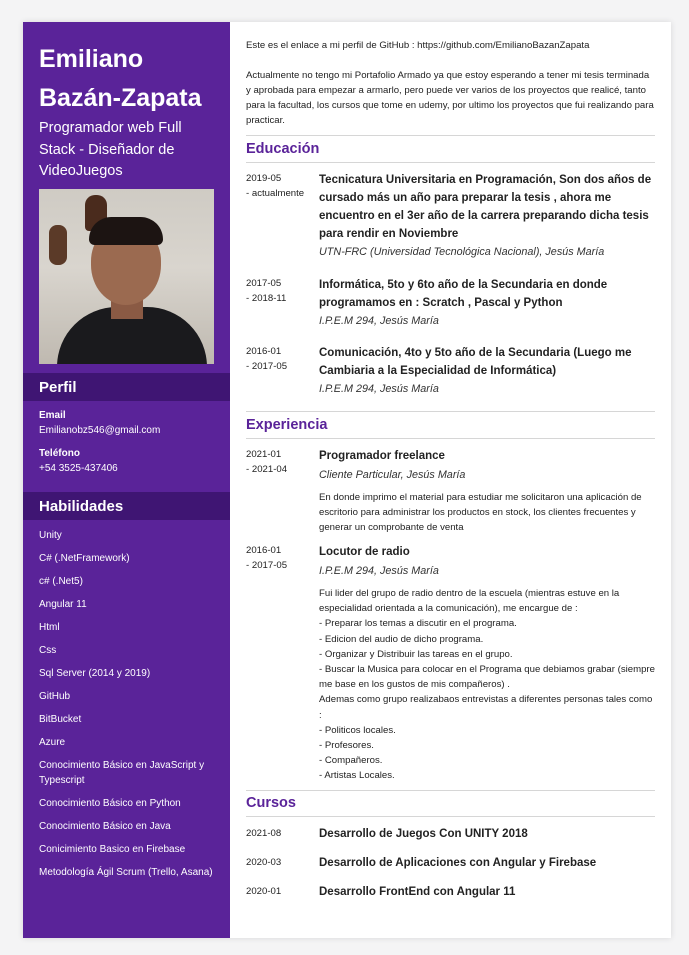 The width and height of the screenshot is (689, 955). I want to click on profile-heading: Perfil, so click(58, 387).